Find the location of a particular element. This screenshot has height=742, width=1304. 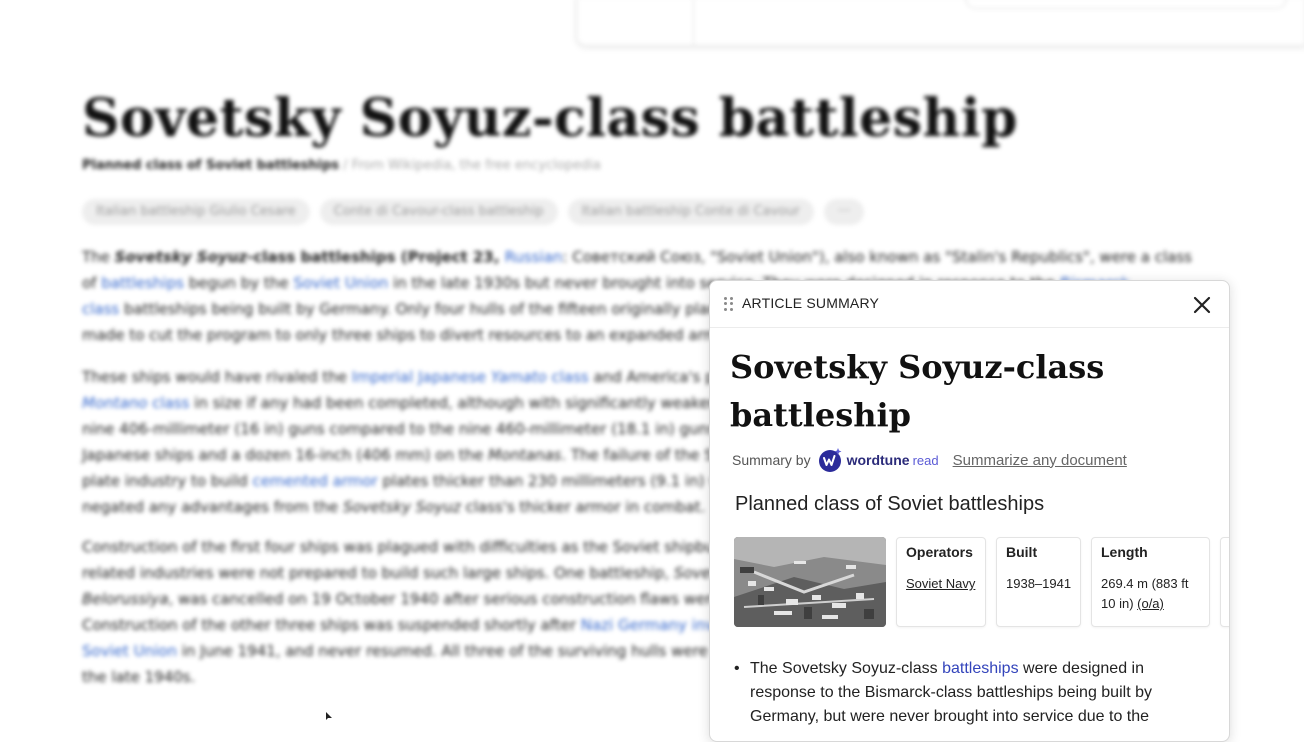

battleship-photo is located at coordinates (810, 582).